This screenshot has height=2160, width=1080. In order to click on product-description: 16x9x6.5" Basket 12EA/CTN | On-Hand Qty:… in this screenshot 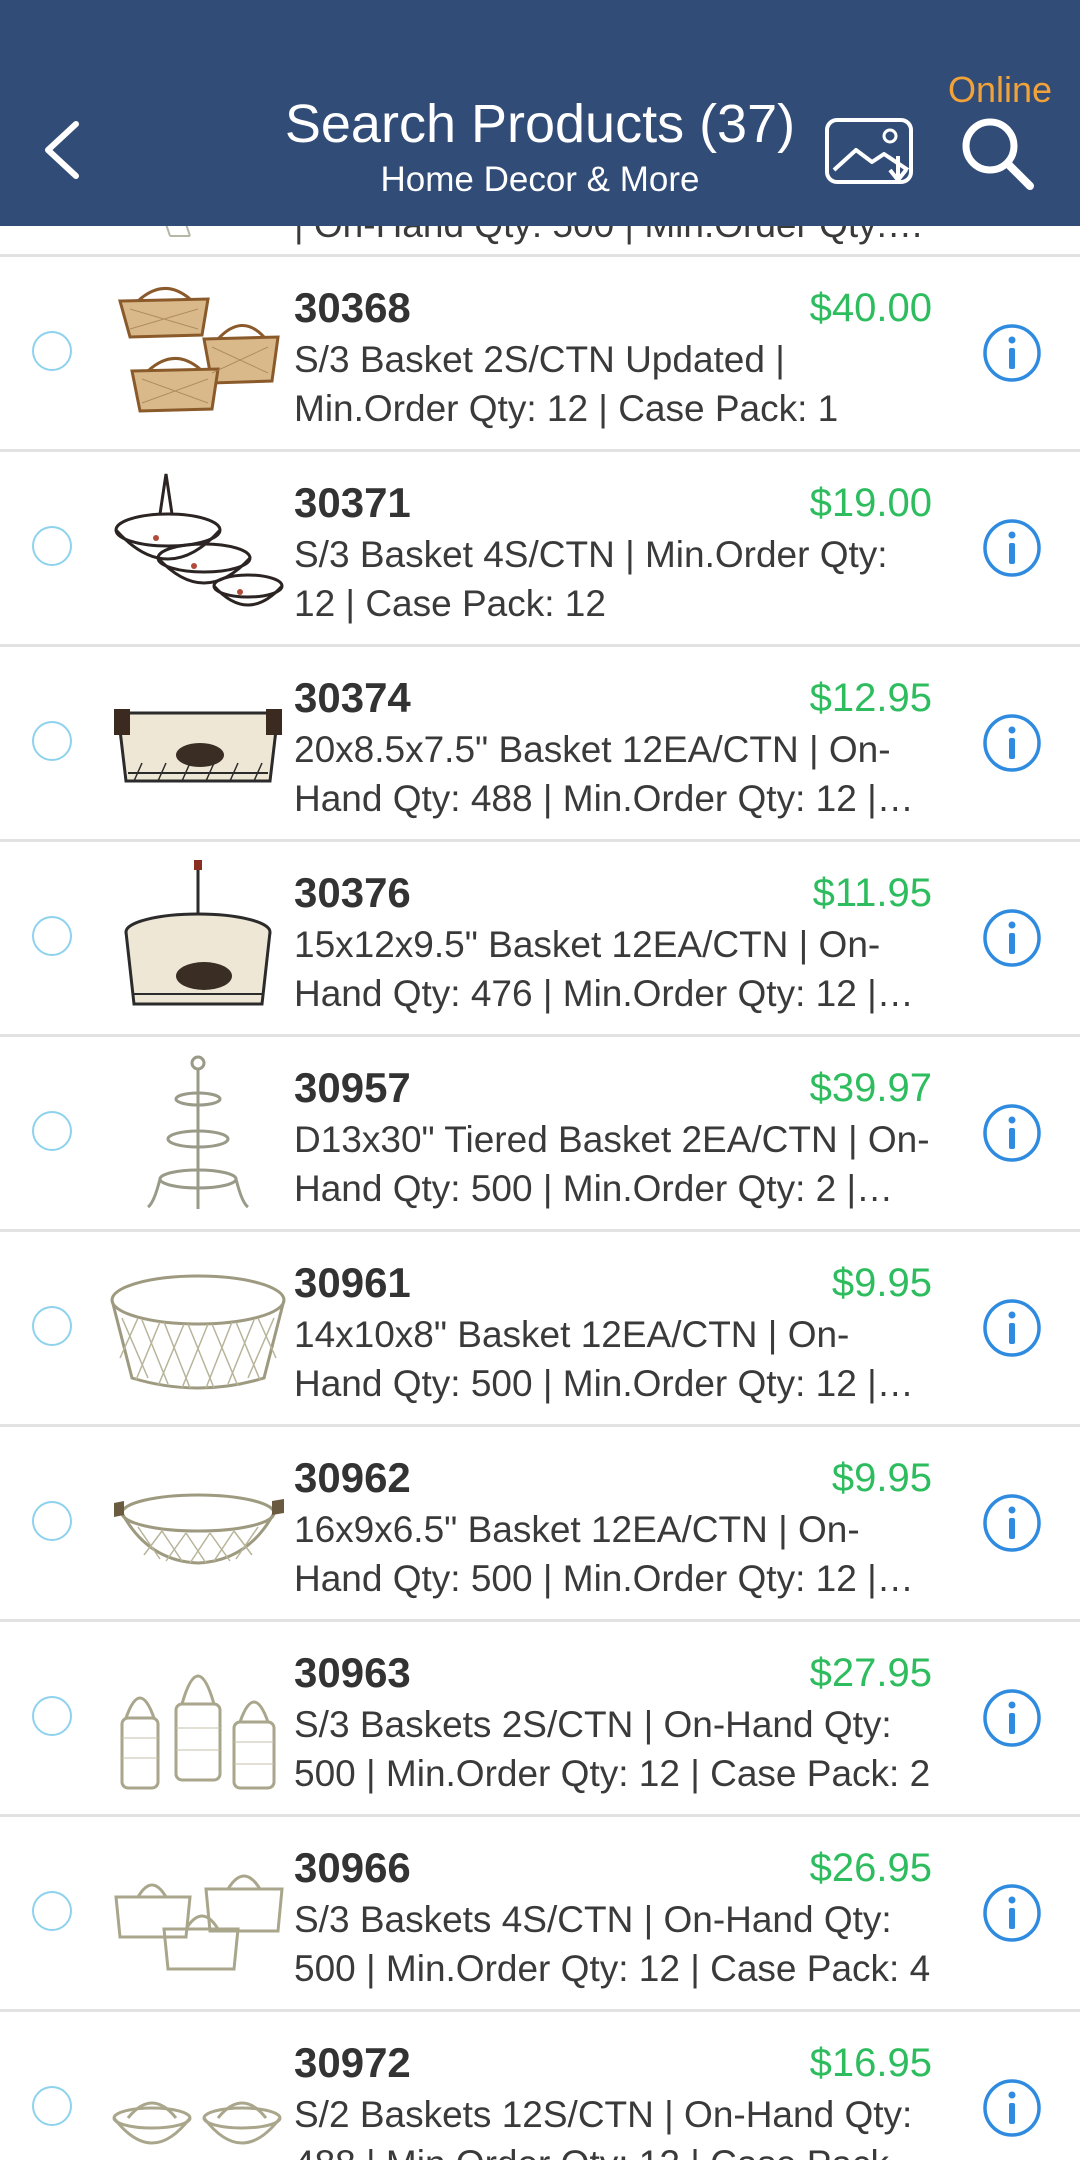, I will do `click(585, 1554)`.